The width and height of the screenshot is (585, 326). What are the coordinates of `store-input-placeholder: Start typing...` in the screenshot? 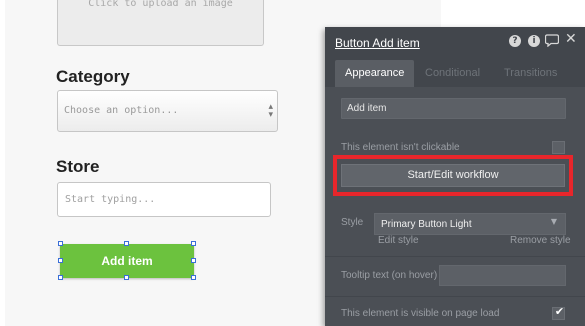 It's located at (110, 199).